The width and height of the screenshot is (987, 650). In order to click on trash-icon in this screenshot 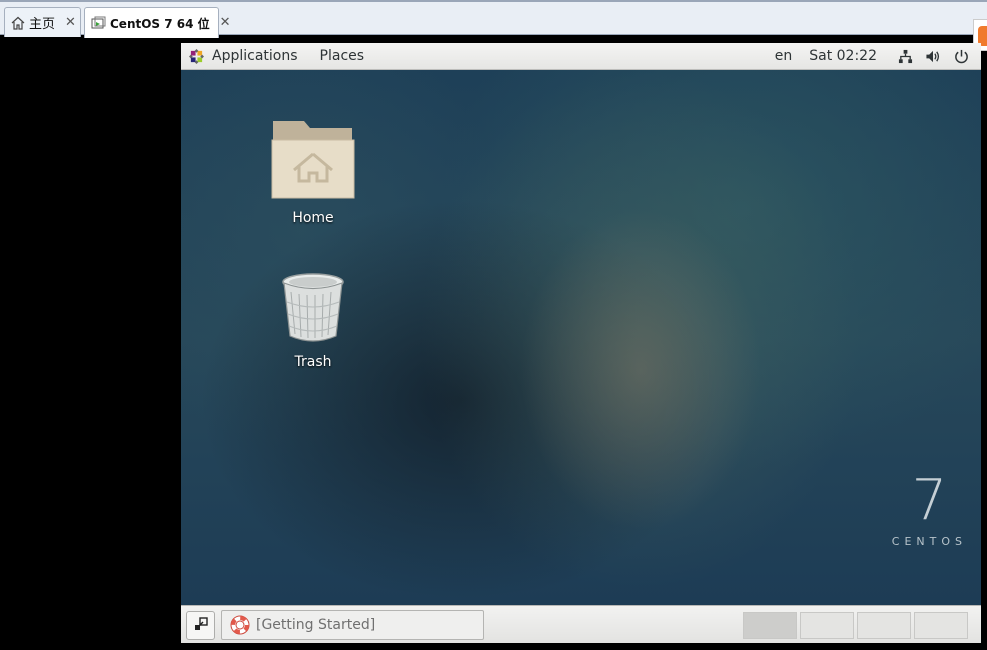, I will do `click(313, 310)`.